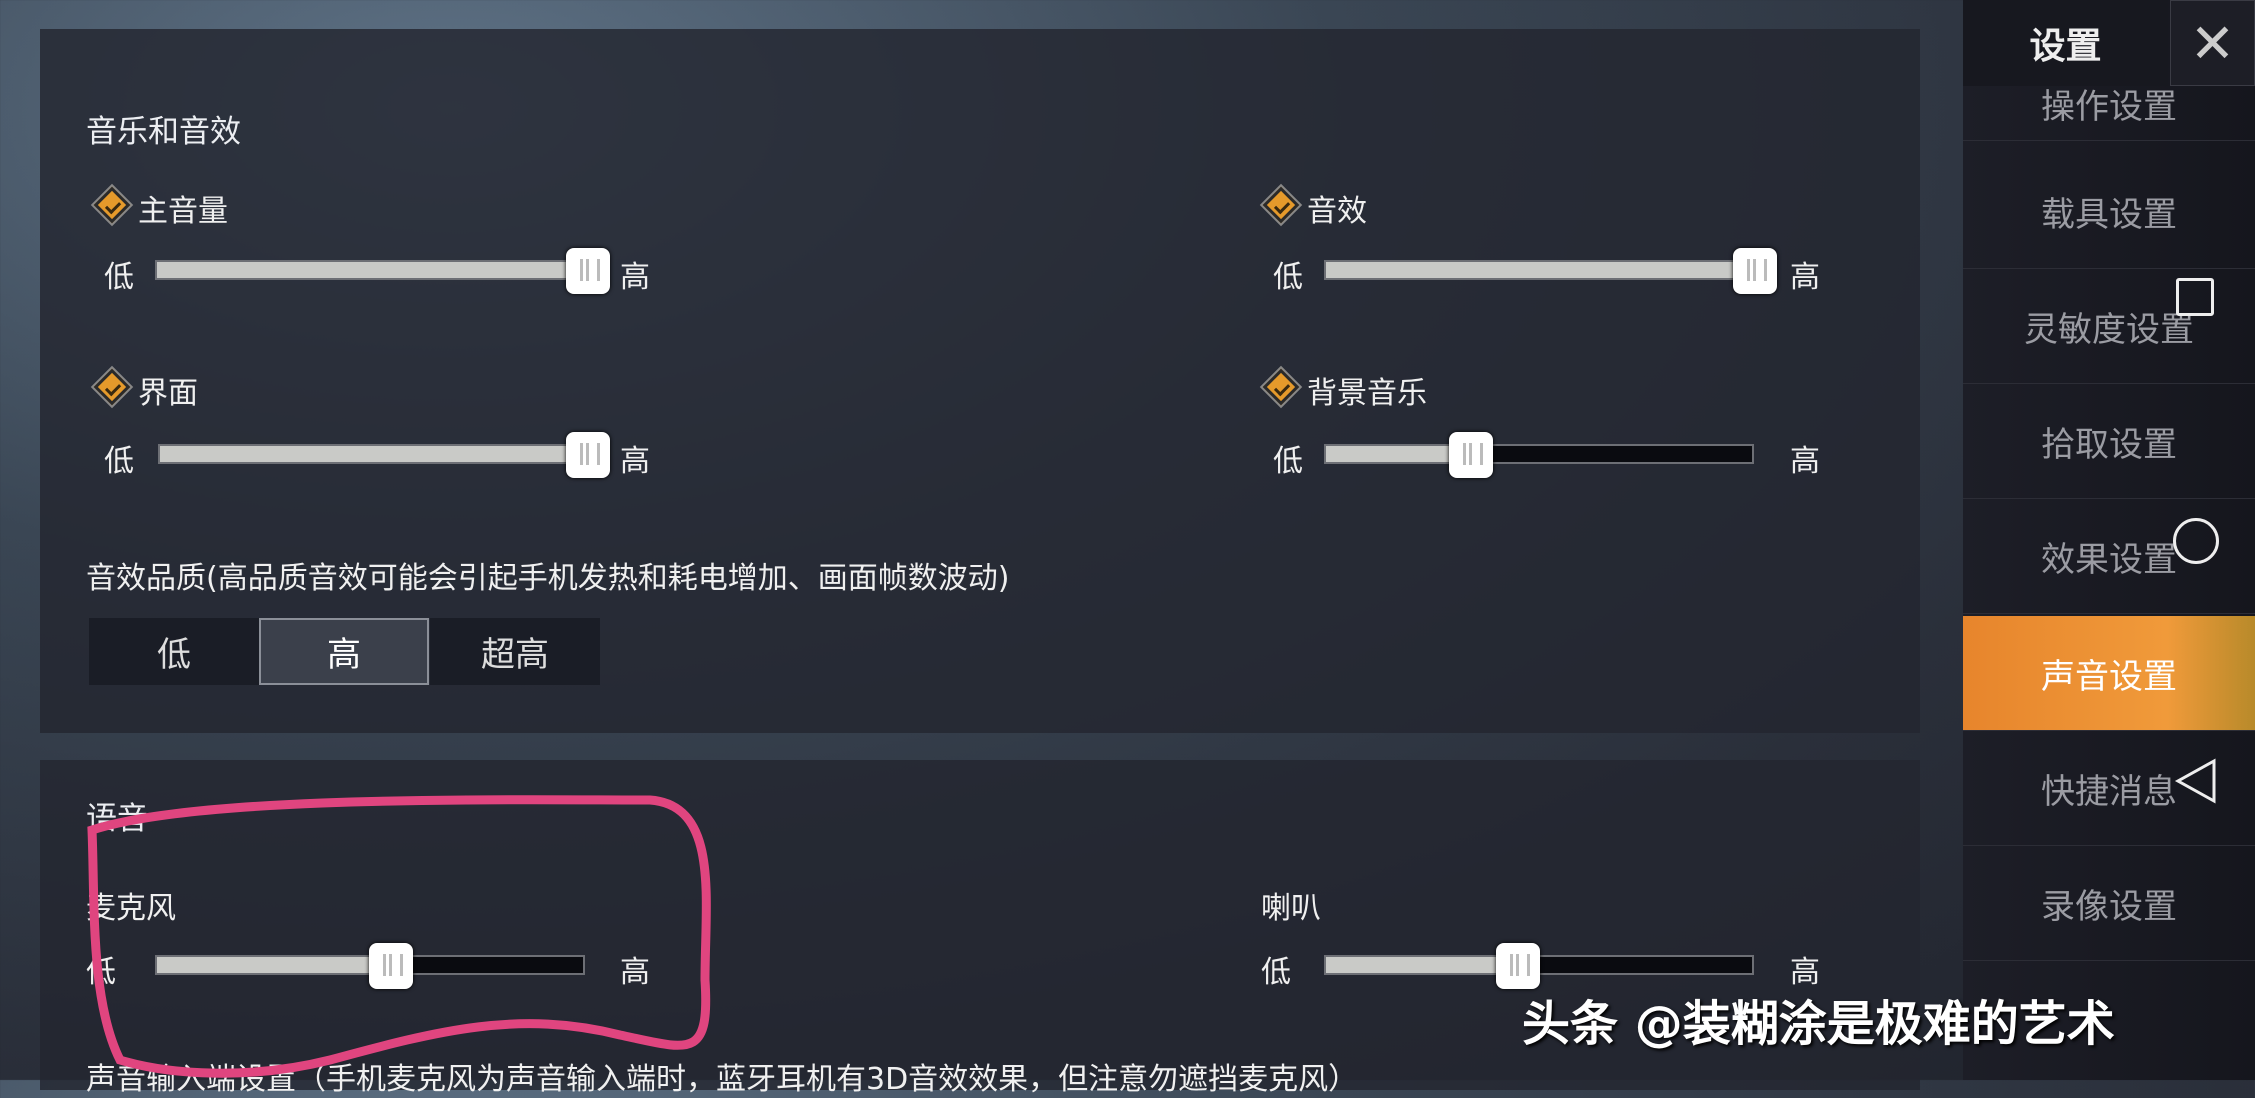 Image resolution: width=2255 pixels, height=1098 pixels. What do you see at coordinates (399, 936) in the screenshot?
I see `pink-annotation-circle` at bounding box center [399, 936].